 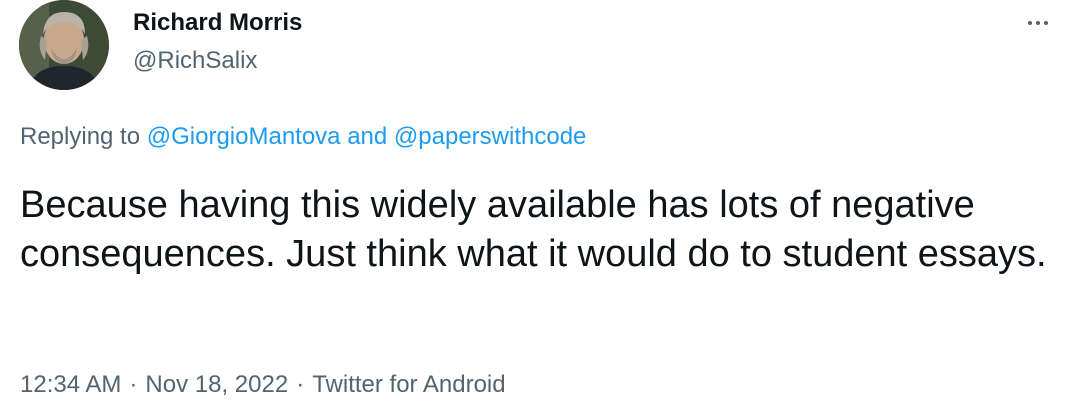 I want to click on author-block: Richard Morris @RichSalix, so click(x=217, y=42).